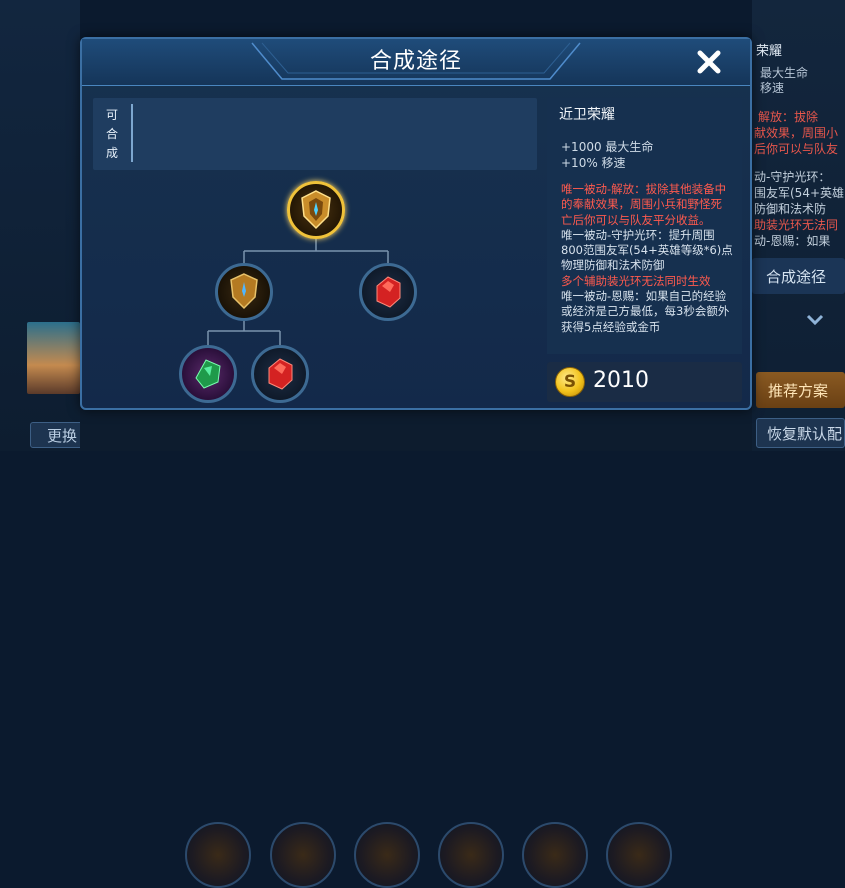 Image resolution: width=845 pixels, height=888 pixels. What do you see at coordinates (800, 433) in the screenshot?
I see `restore-default-button: 恢复默认配` at bounding box center [800, 433].